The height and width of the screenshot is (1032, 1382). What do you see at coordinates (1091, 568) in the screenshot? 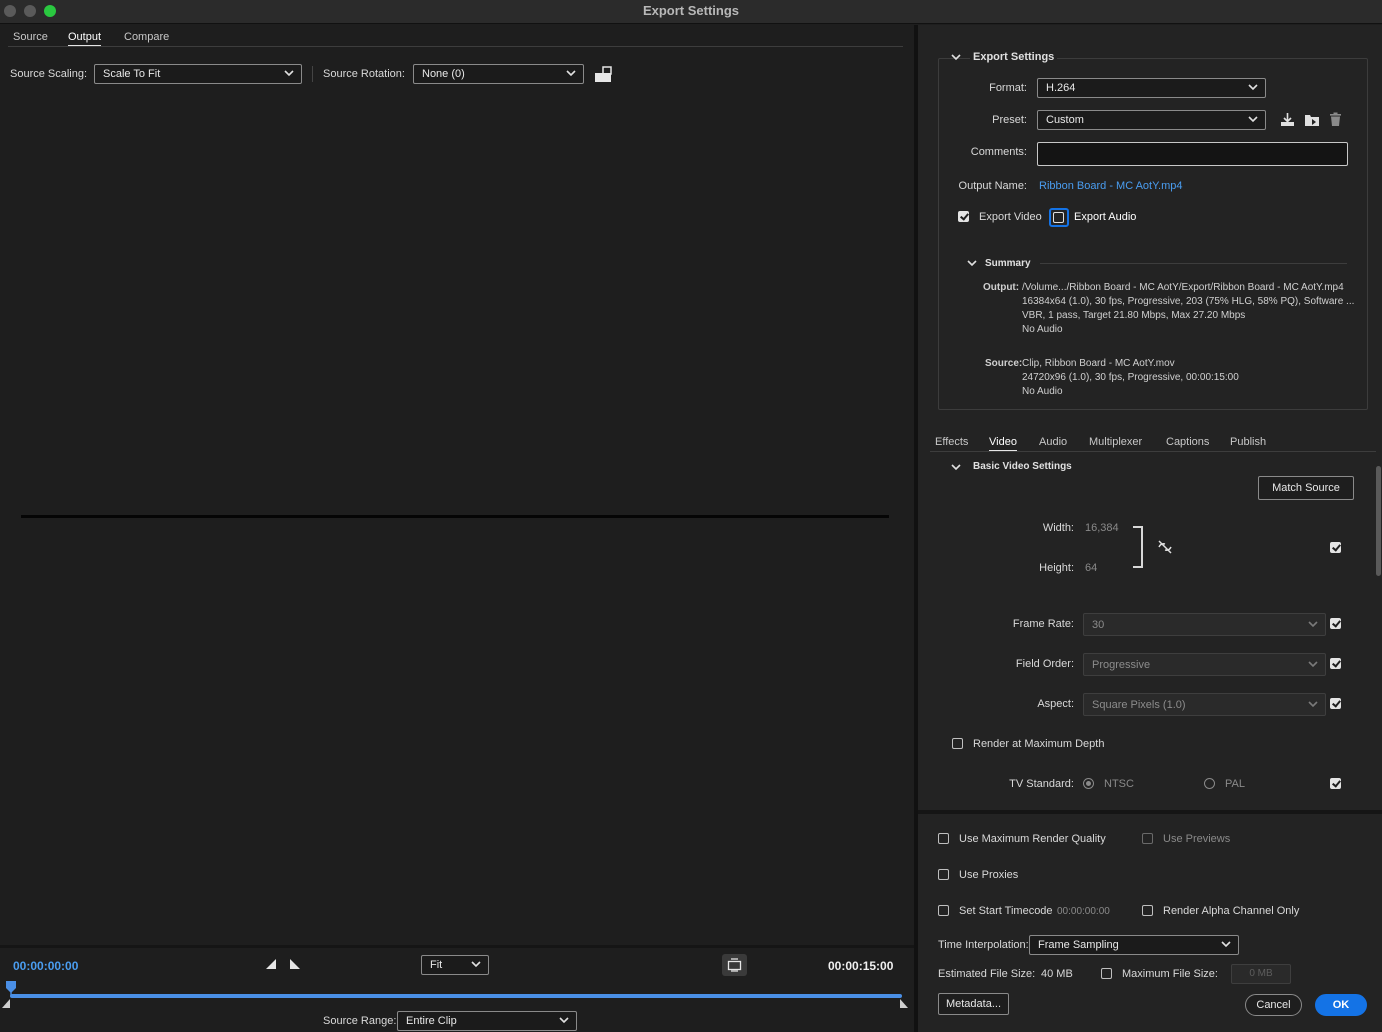
I see `height-value: 64` at bounding box center [1091, 568].